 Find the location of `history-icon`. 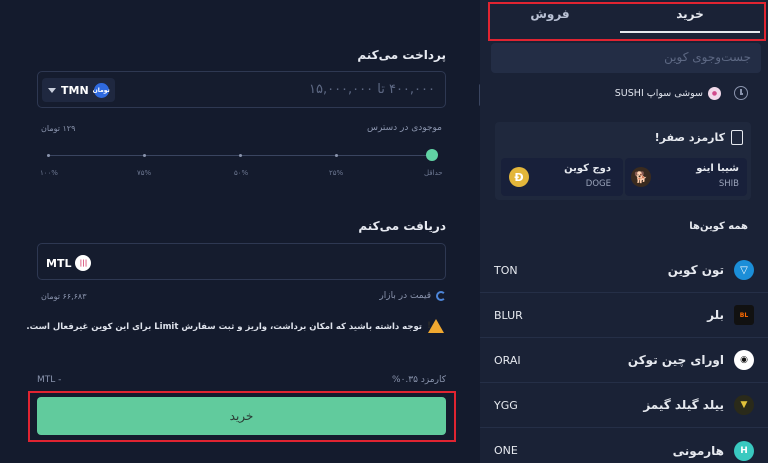

history-icon is located at coordinates (741, 93).